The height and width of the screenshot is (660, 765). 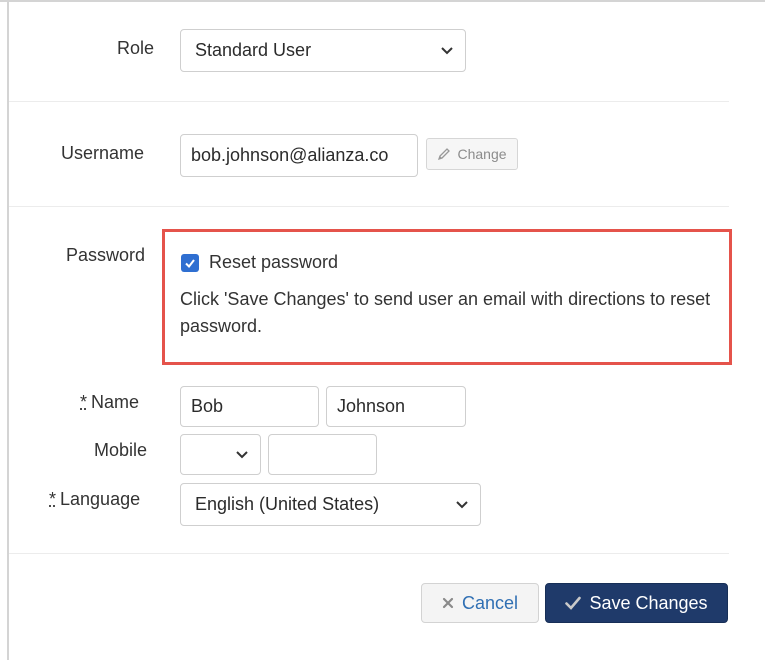 I want to click on first-name-field: Bob, so click(x=249, y=406).